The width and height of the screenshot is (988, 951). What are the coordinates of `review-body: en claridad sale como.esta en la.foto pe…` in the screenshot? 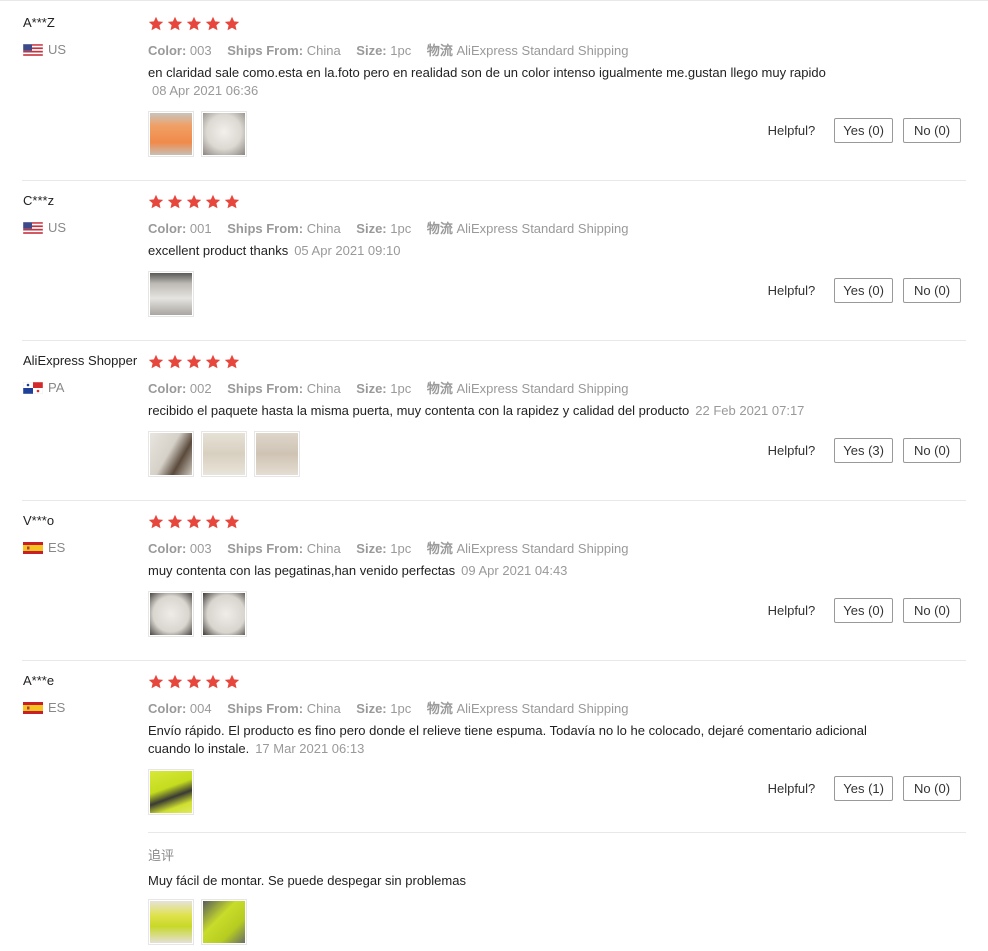 It's located at (487, 72).